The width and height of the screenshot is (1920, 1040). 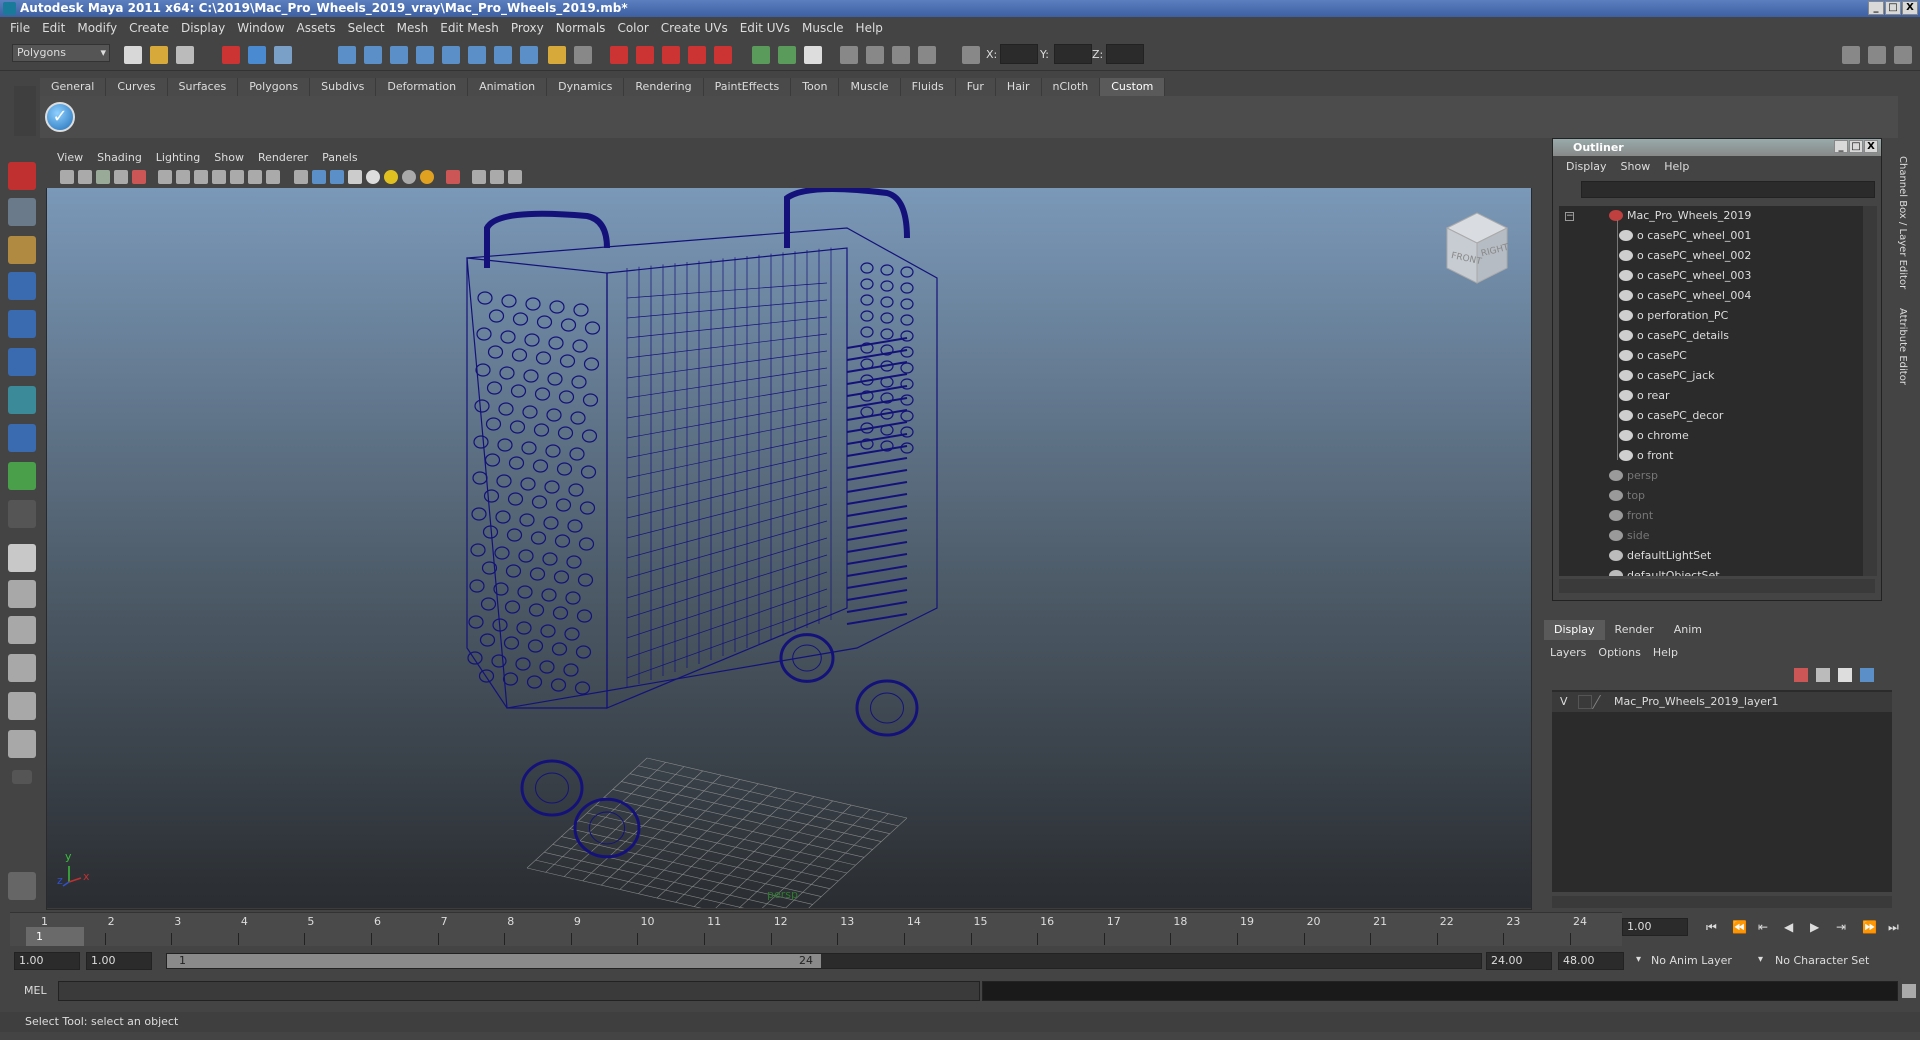 I want to click on layer-menu-help: Help, so click(x=1665, y=652).